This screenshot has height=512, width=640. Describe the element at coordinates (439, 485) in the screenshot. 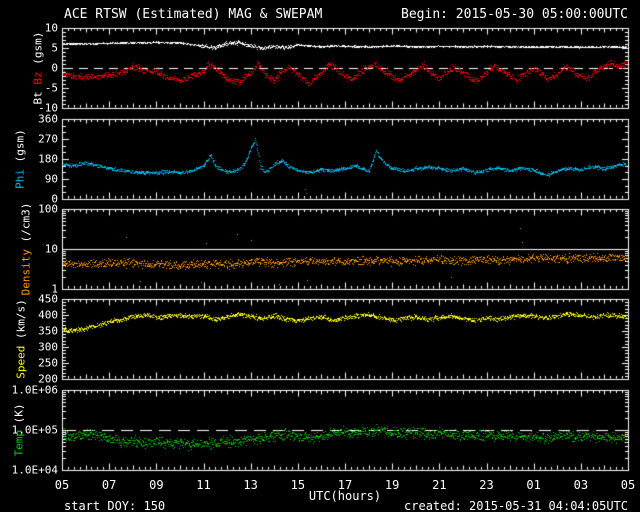

I see `x-tick-label: 21` at that location.